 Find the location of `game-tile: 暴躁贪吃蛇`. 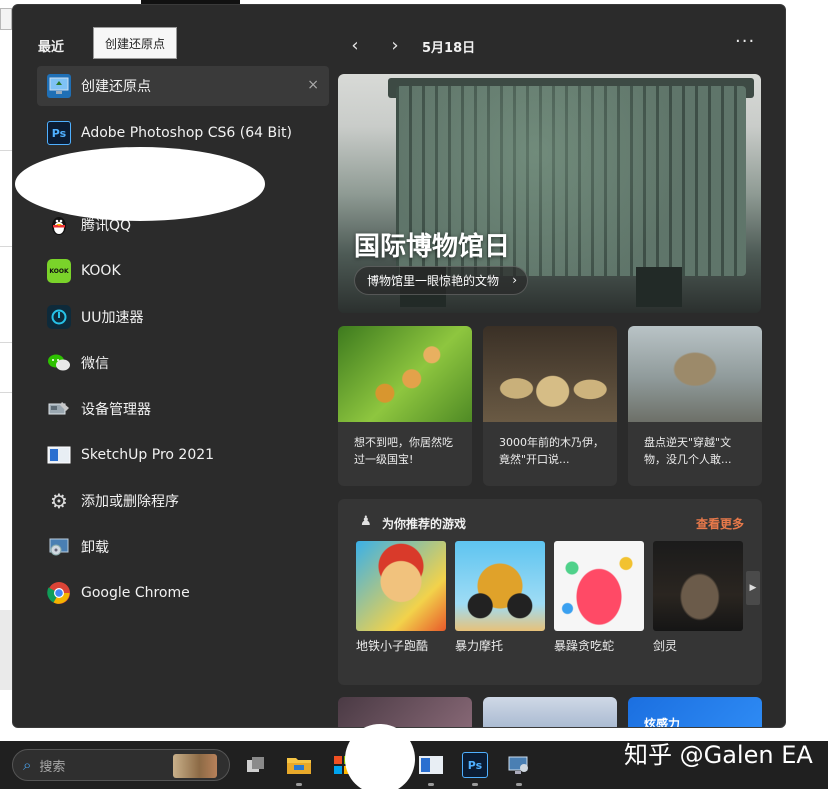

game-tile: 暴躁贪吃蛇 is located at coordinates (599, 597).